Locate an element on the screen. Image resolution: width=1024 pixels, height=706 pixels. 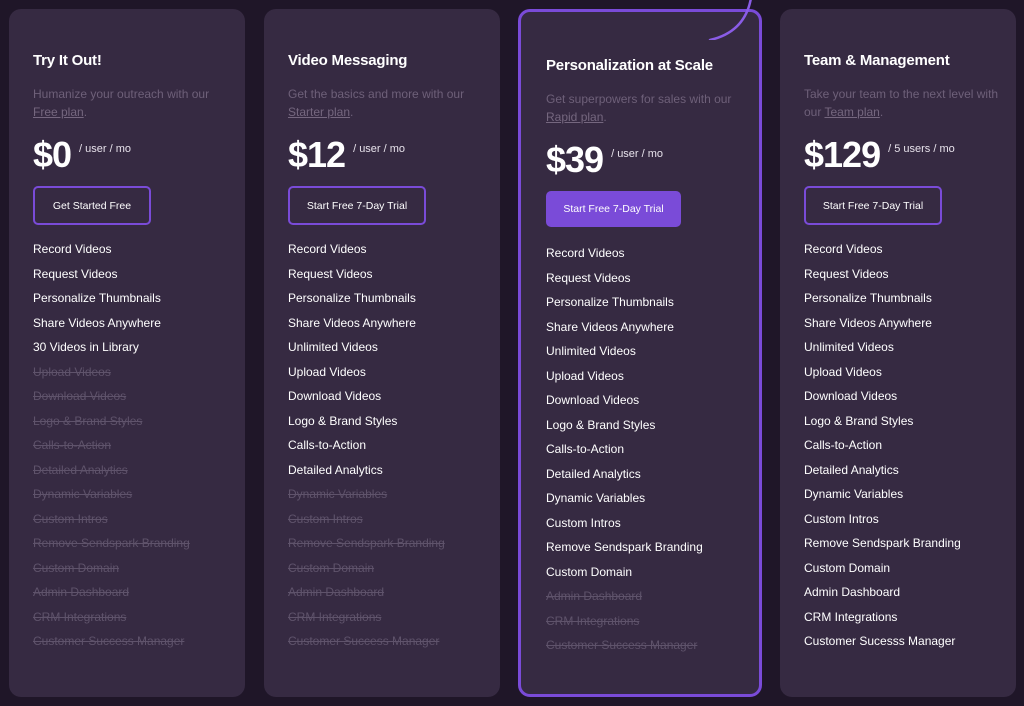
plan-price: $129 is located at coordinates (842, 154).